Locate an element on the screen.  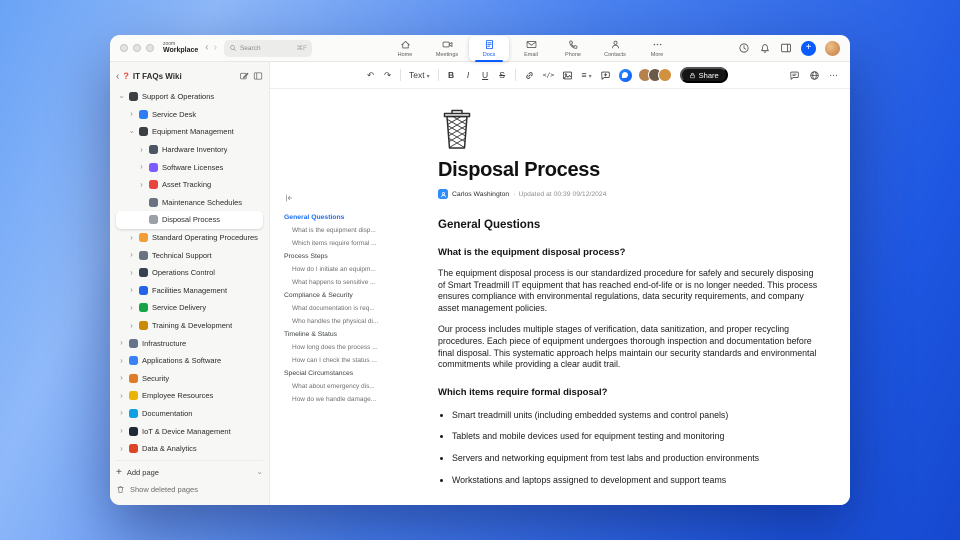
sidebar-item: Standard Operating Procedures is located at coordinates (189, 238).